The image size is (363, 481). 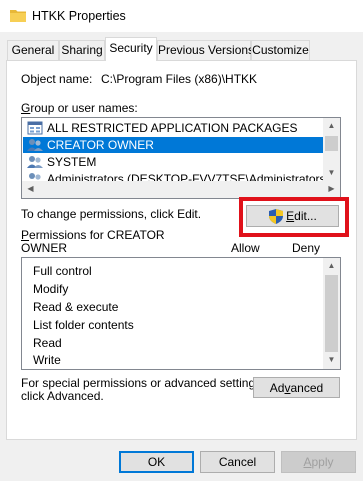 What do you see at coordinates (331, 189) in the screenshot?
I see `scroll-right-arrow-icon: ▶` at bounding box center [331, 189].